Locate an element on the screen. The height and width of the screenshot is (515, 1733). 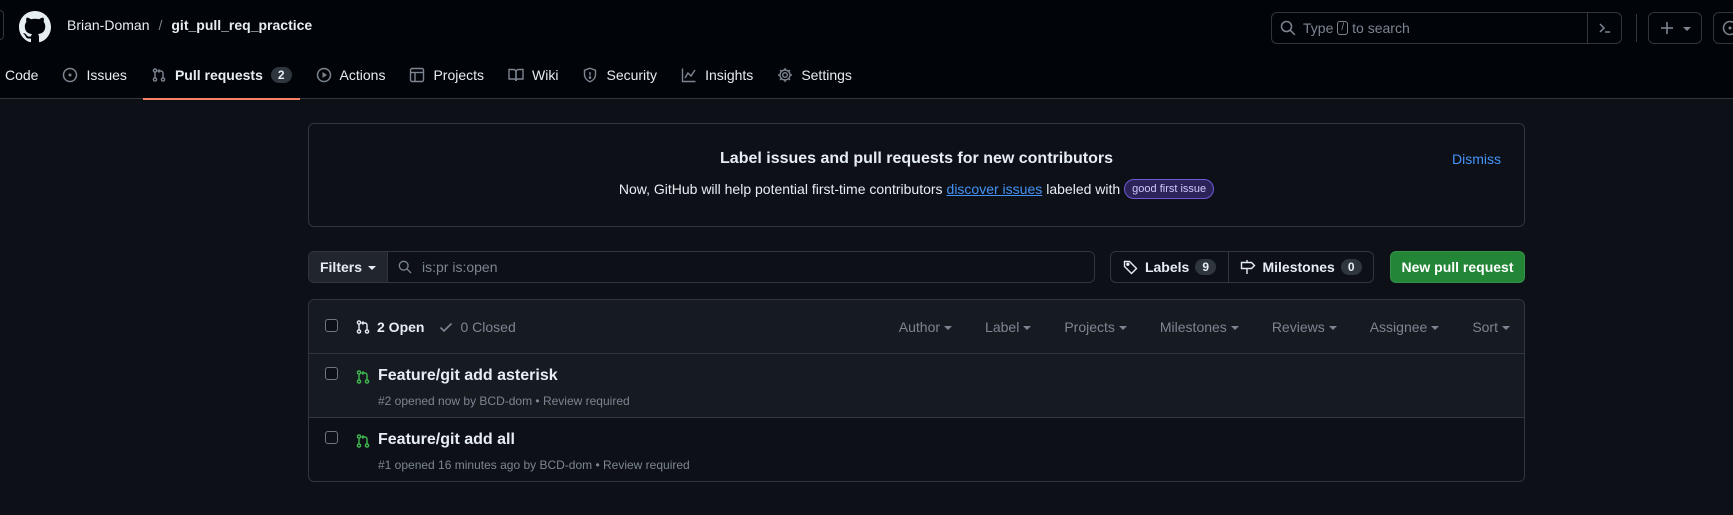
tab-code: Code is located at coordinates (25, 77).